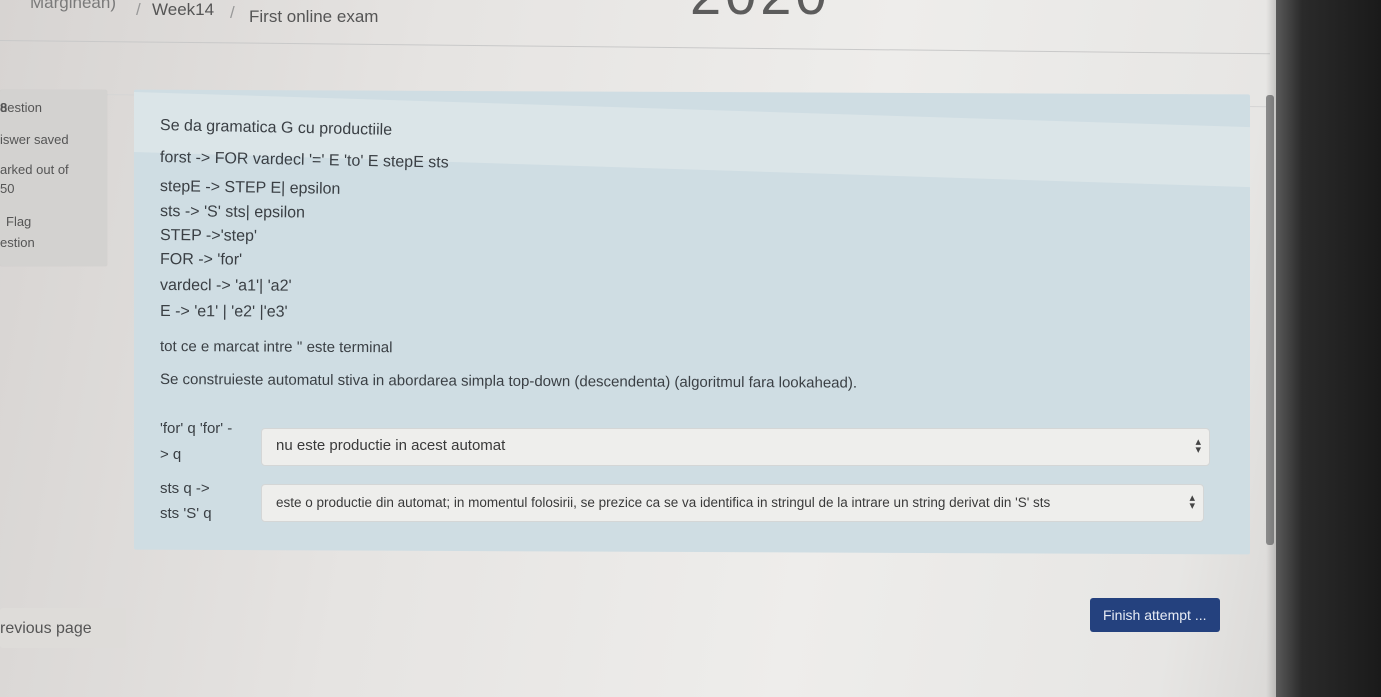 This screenshot has width=1381, height=697. Describe the element at coordinates (201, 260) in the screenshot. I see `production-line: FOR -> 'for'` at that location.